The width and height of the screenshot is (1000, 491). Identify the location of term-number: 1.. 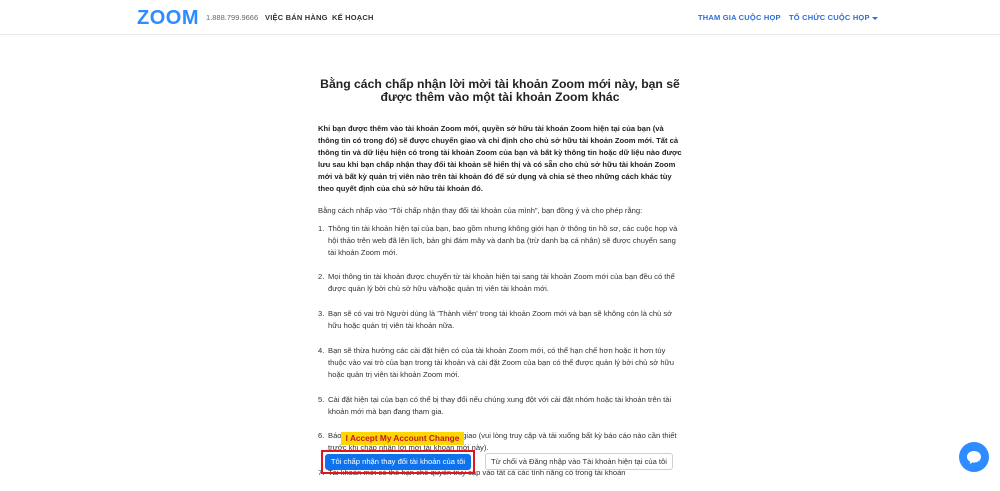
(321, 228).